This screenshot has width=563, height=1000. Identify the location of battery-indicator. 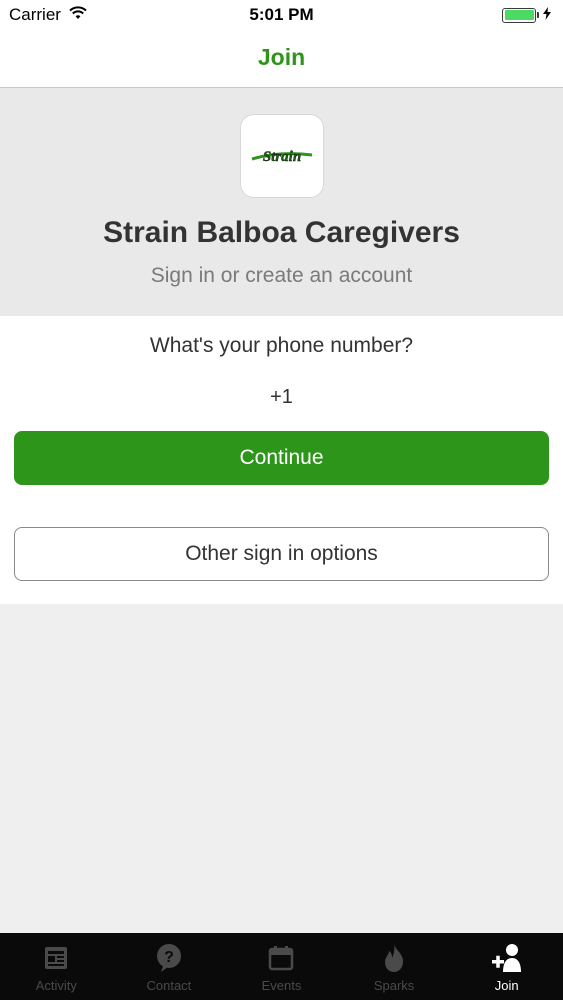
(526, 15).